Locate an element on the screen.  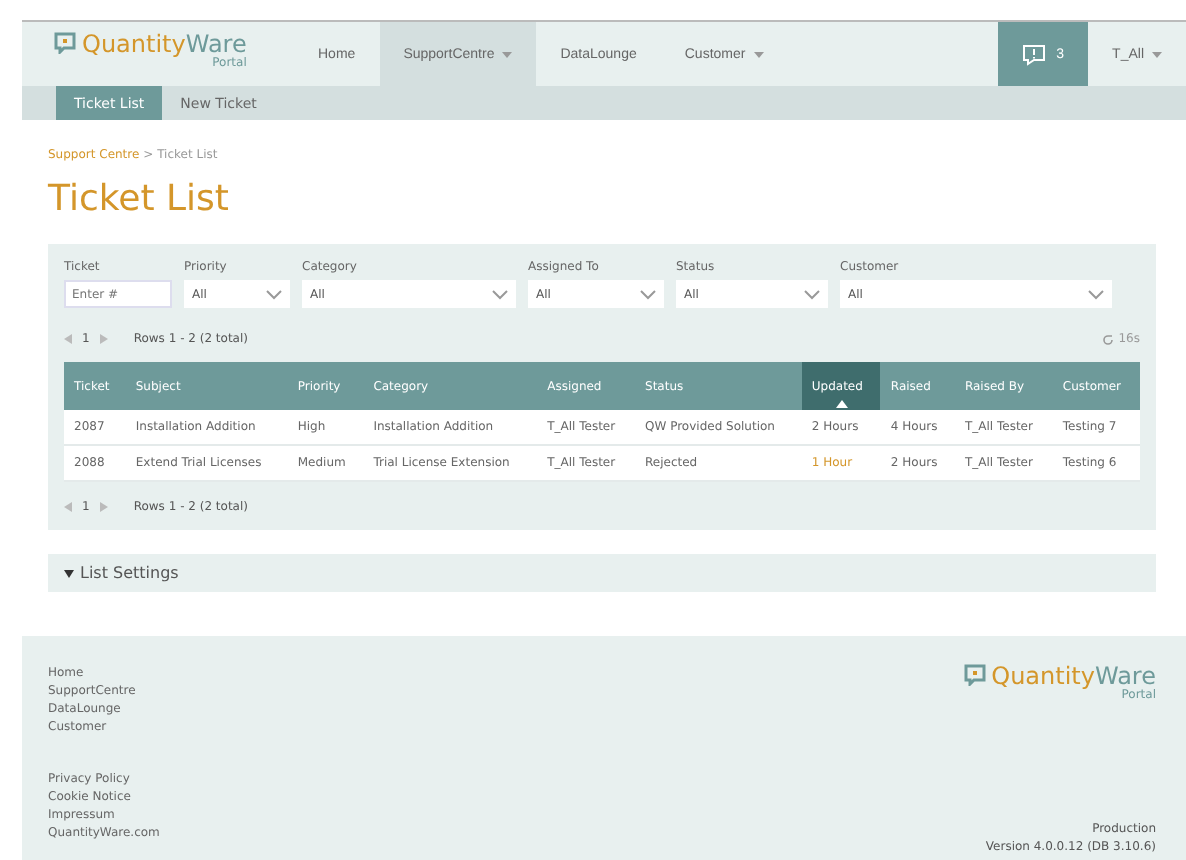
speech-bubble-icon is located at coordinates (1034, 54).